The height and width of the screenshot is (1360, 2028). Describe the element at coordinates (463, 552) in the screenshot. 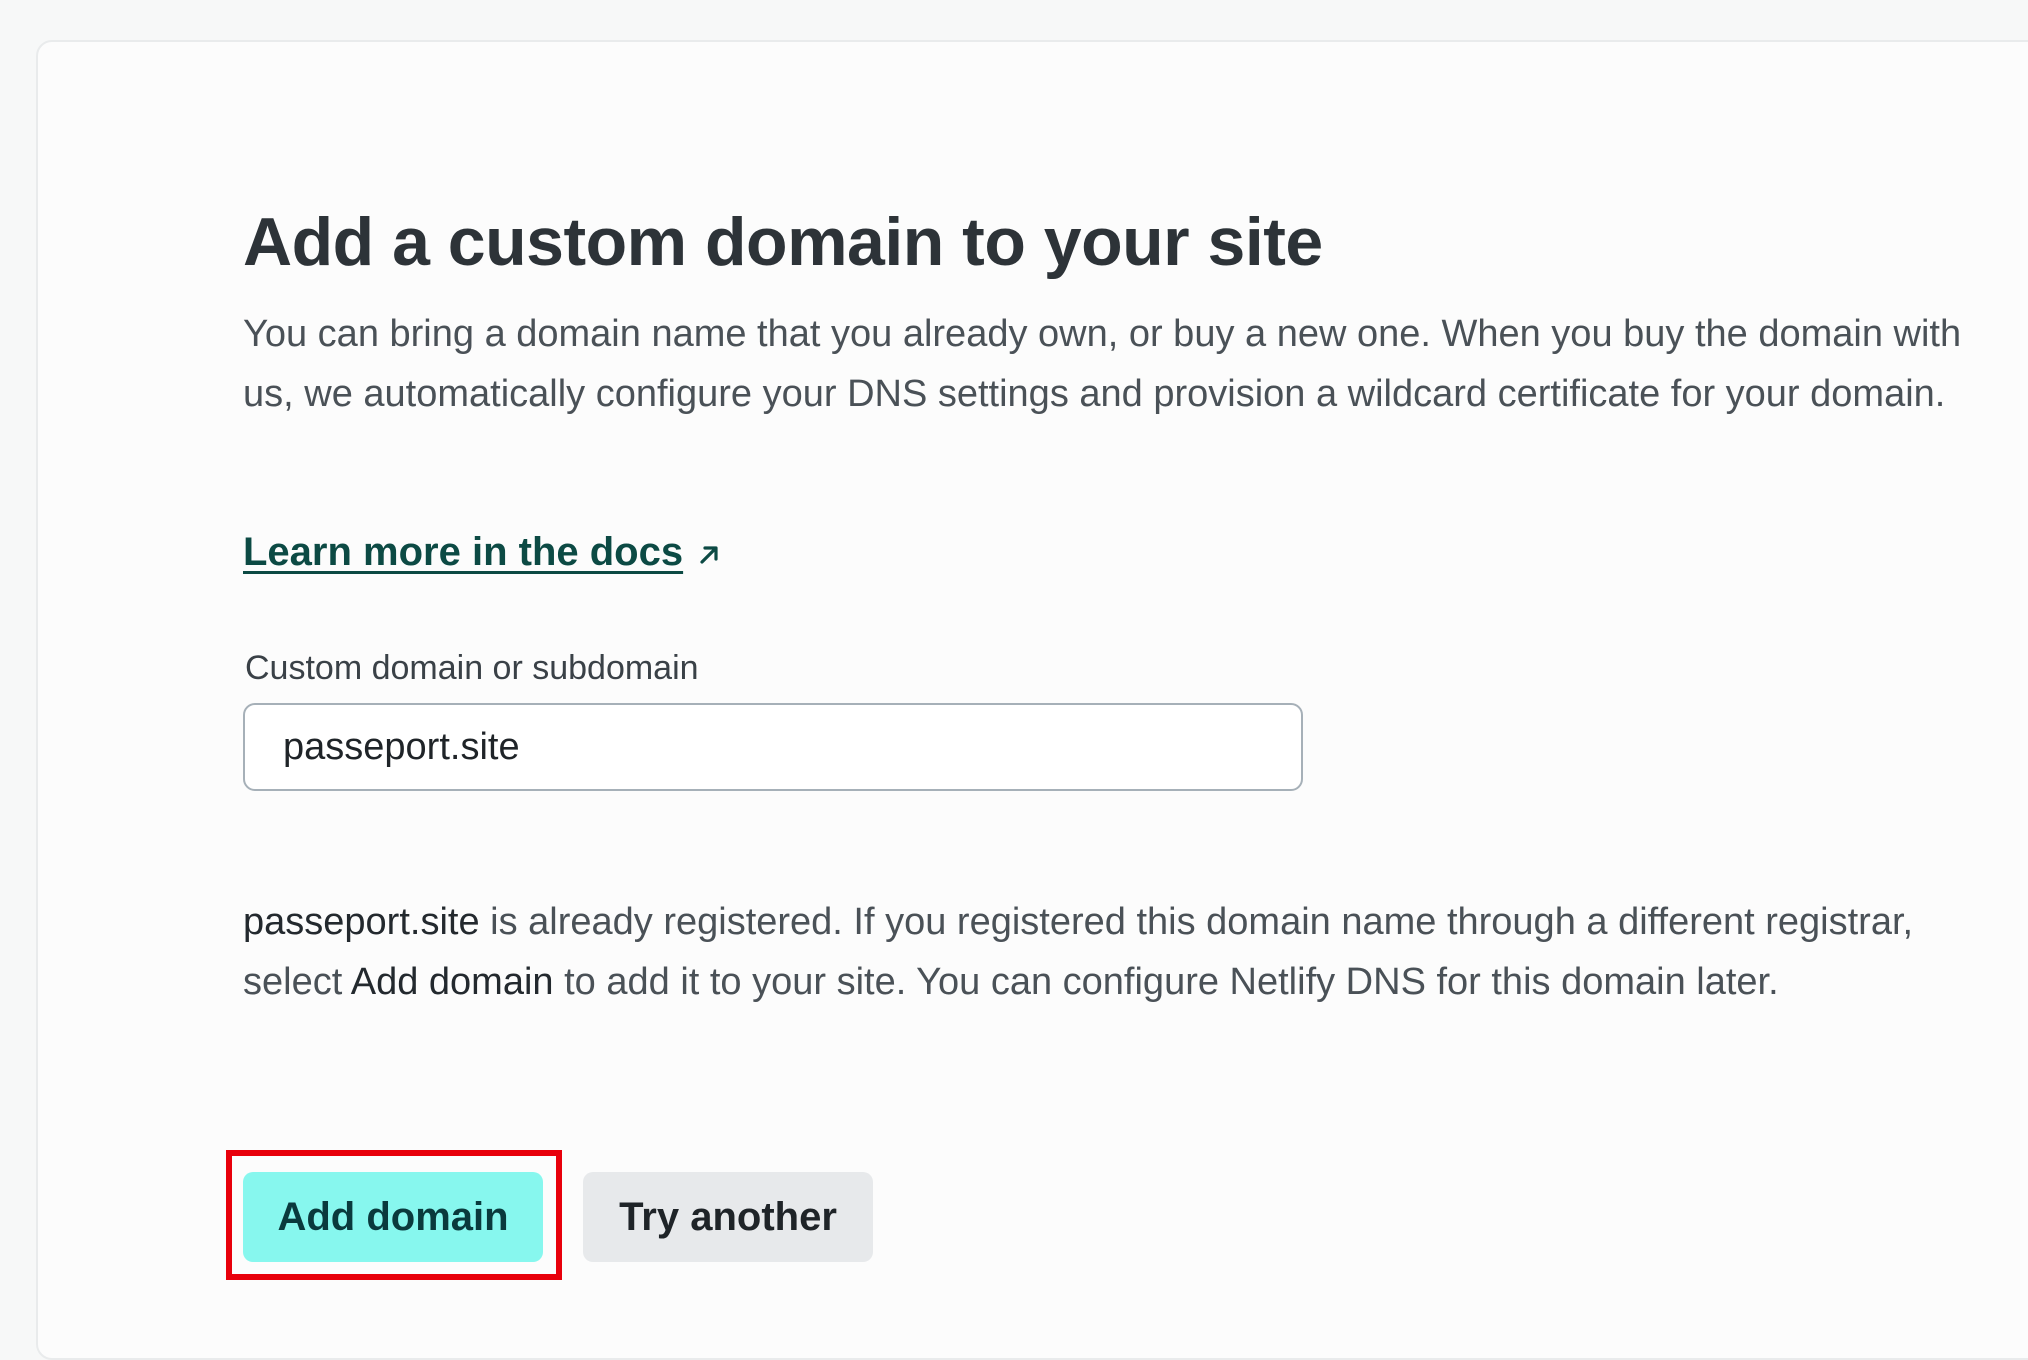

I see `docs-link-label: Learn more in the docs` at that location.